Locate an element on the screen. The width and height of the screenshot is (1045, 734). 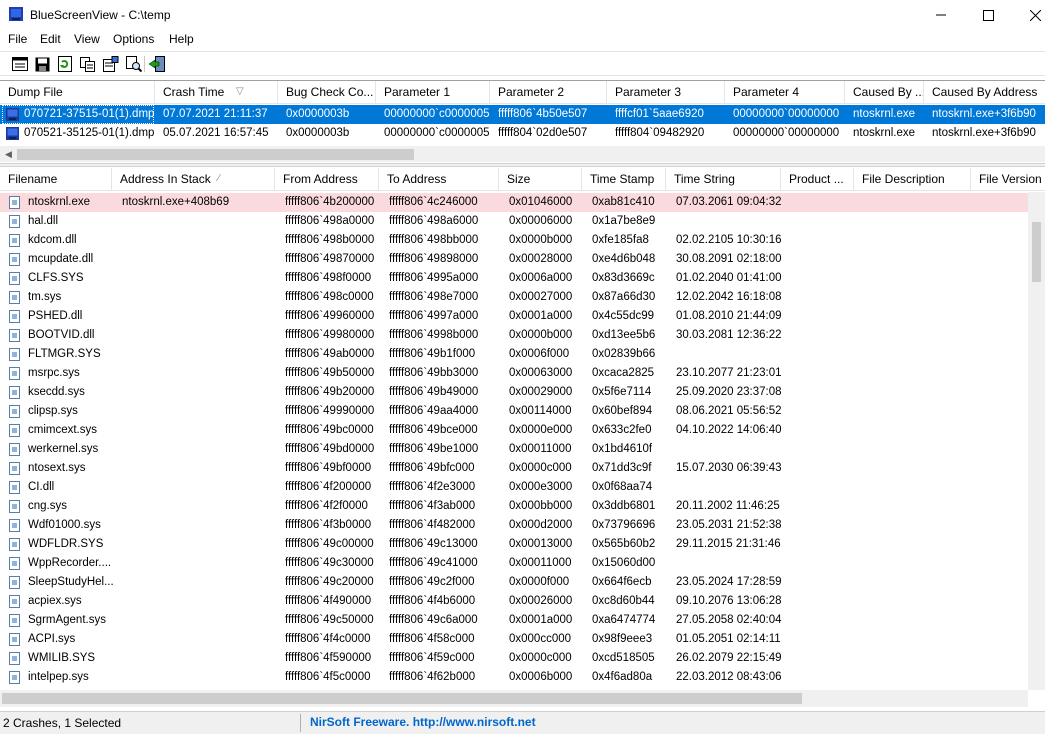
copy-button is located at coordinates (88, 64).